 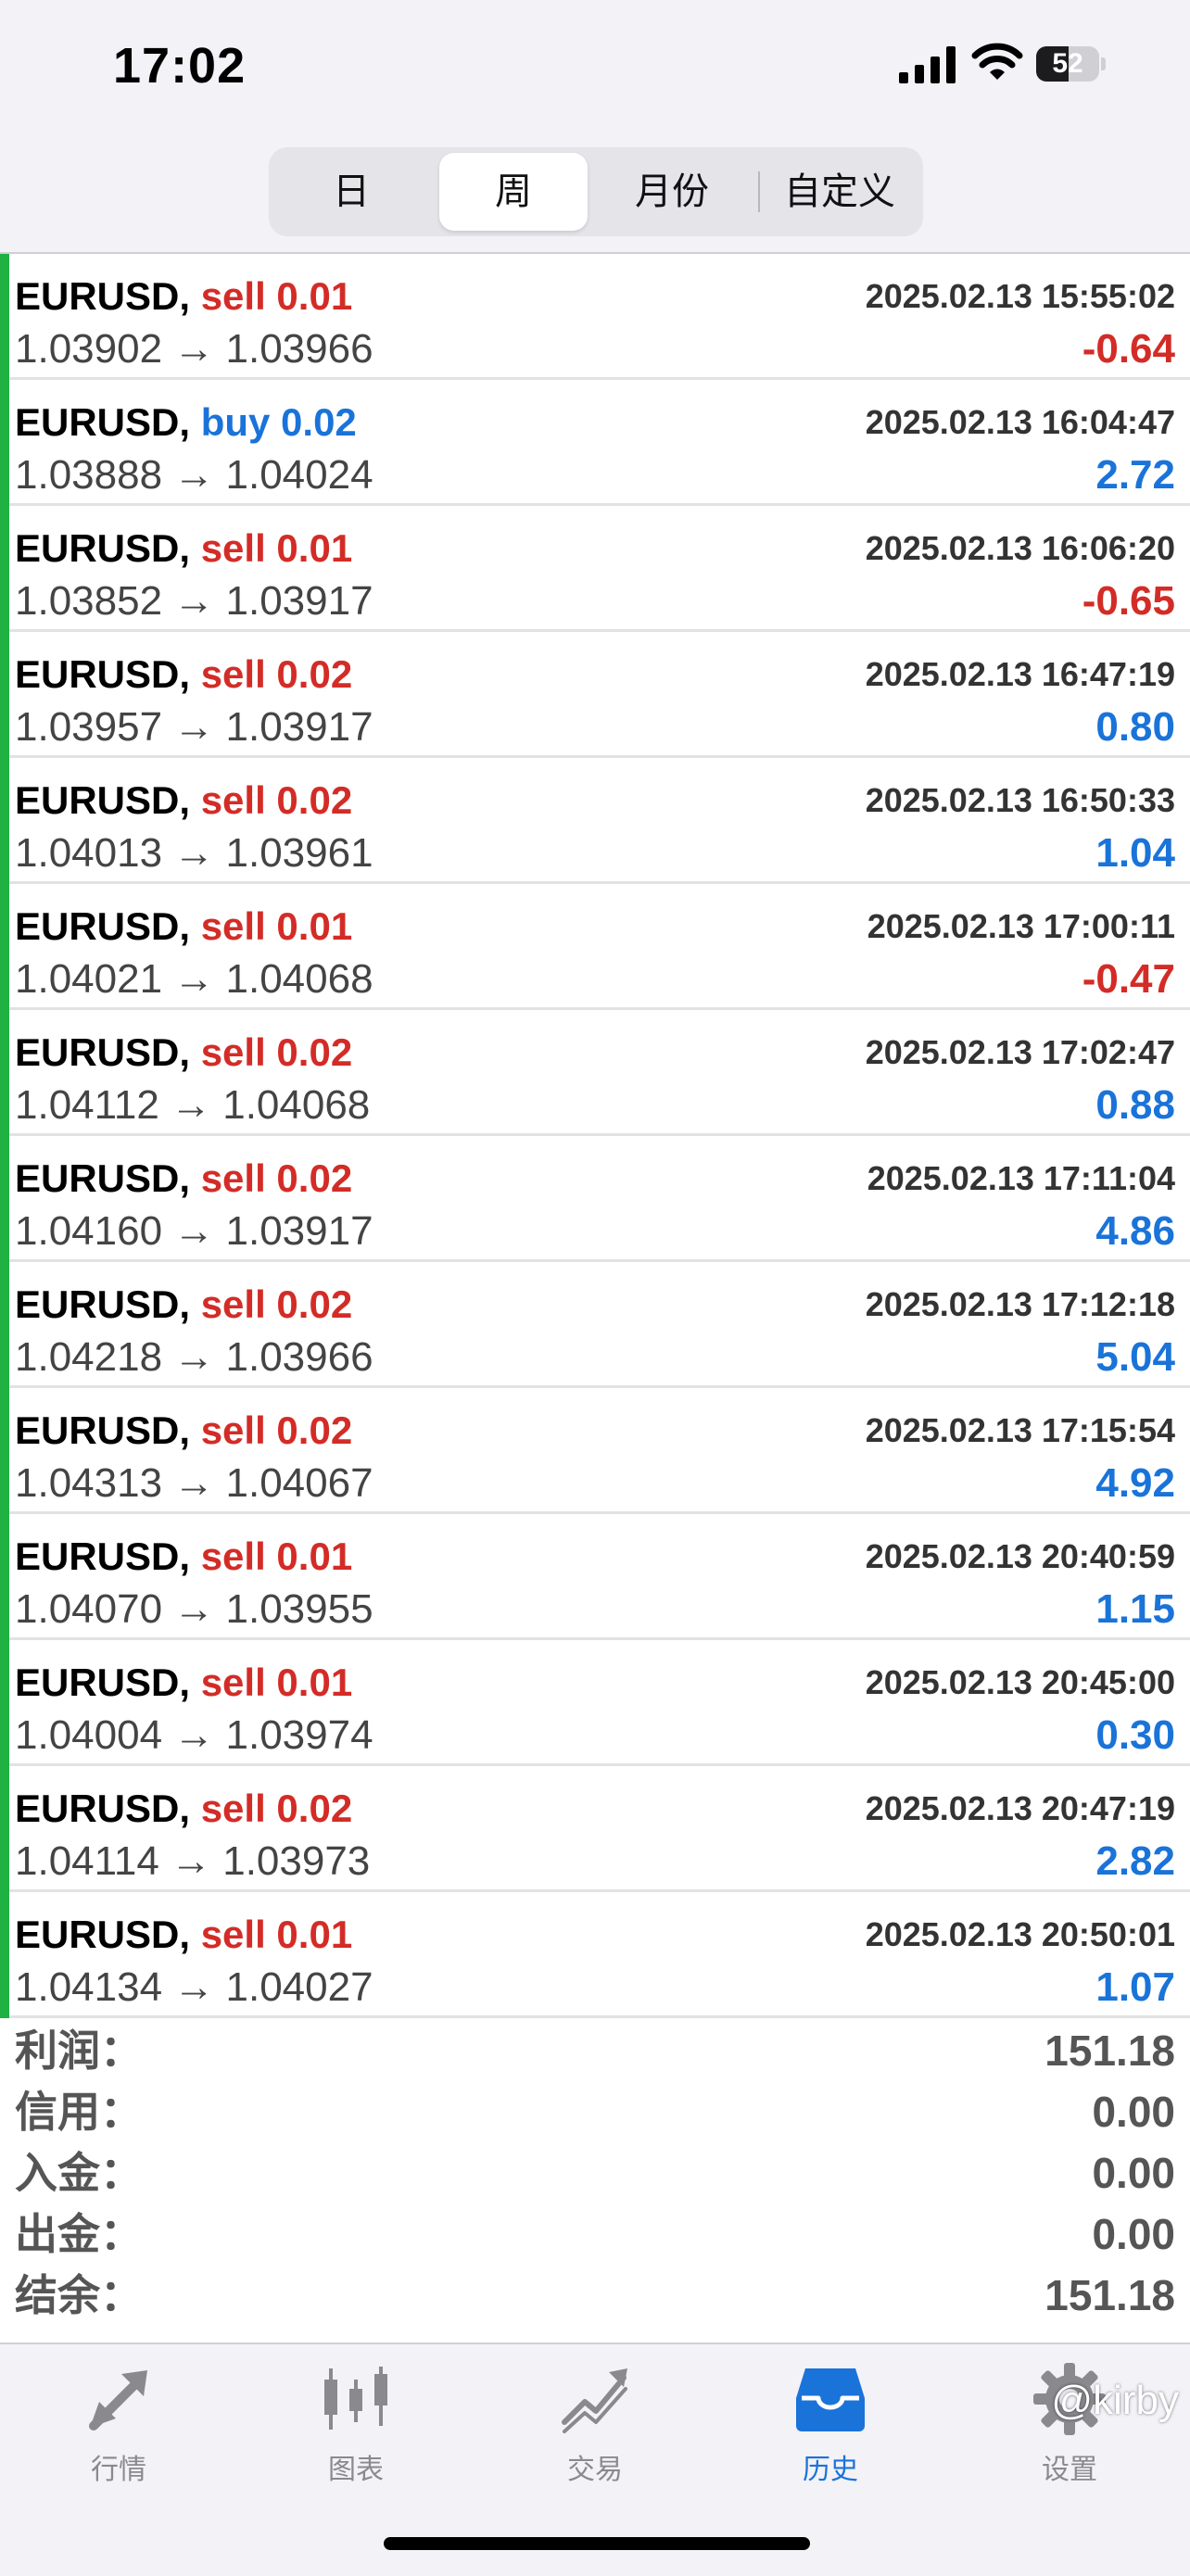 I want to click on deal-prices: 1.04013 → 1.03961, so click(x=194, y=853).